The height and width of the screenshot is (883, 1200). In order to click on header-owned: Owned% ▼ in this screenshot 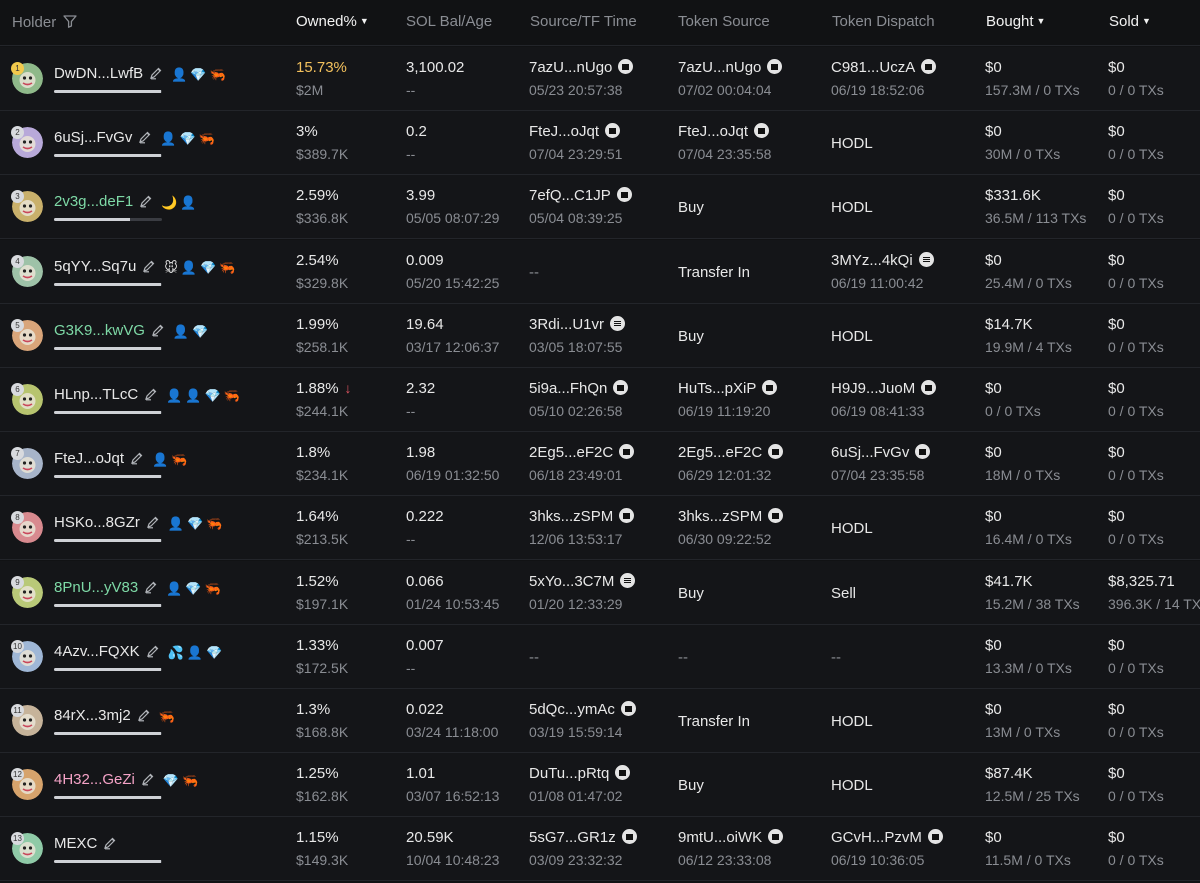, I will do `click(332, 21)`.